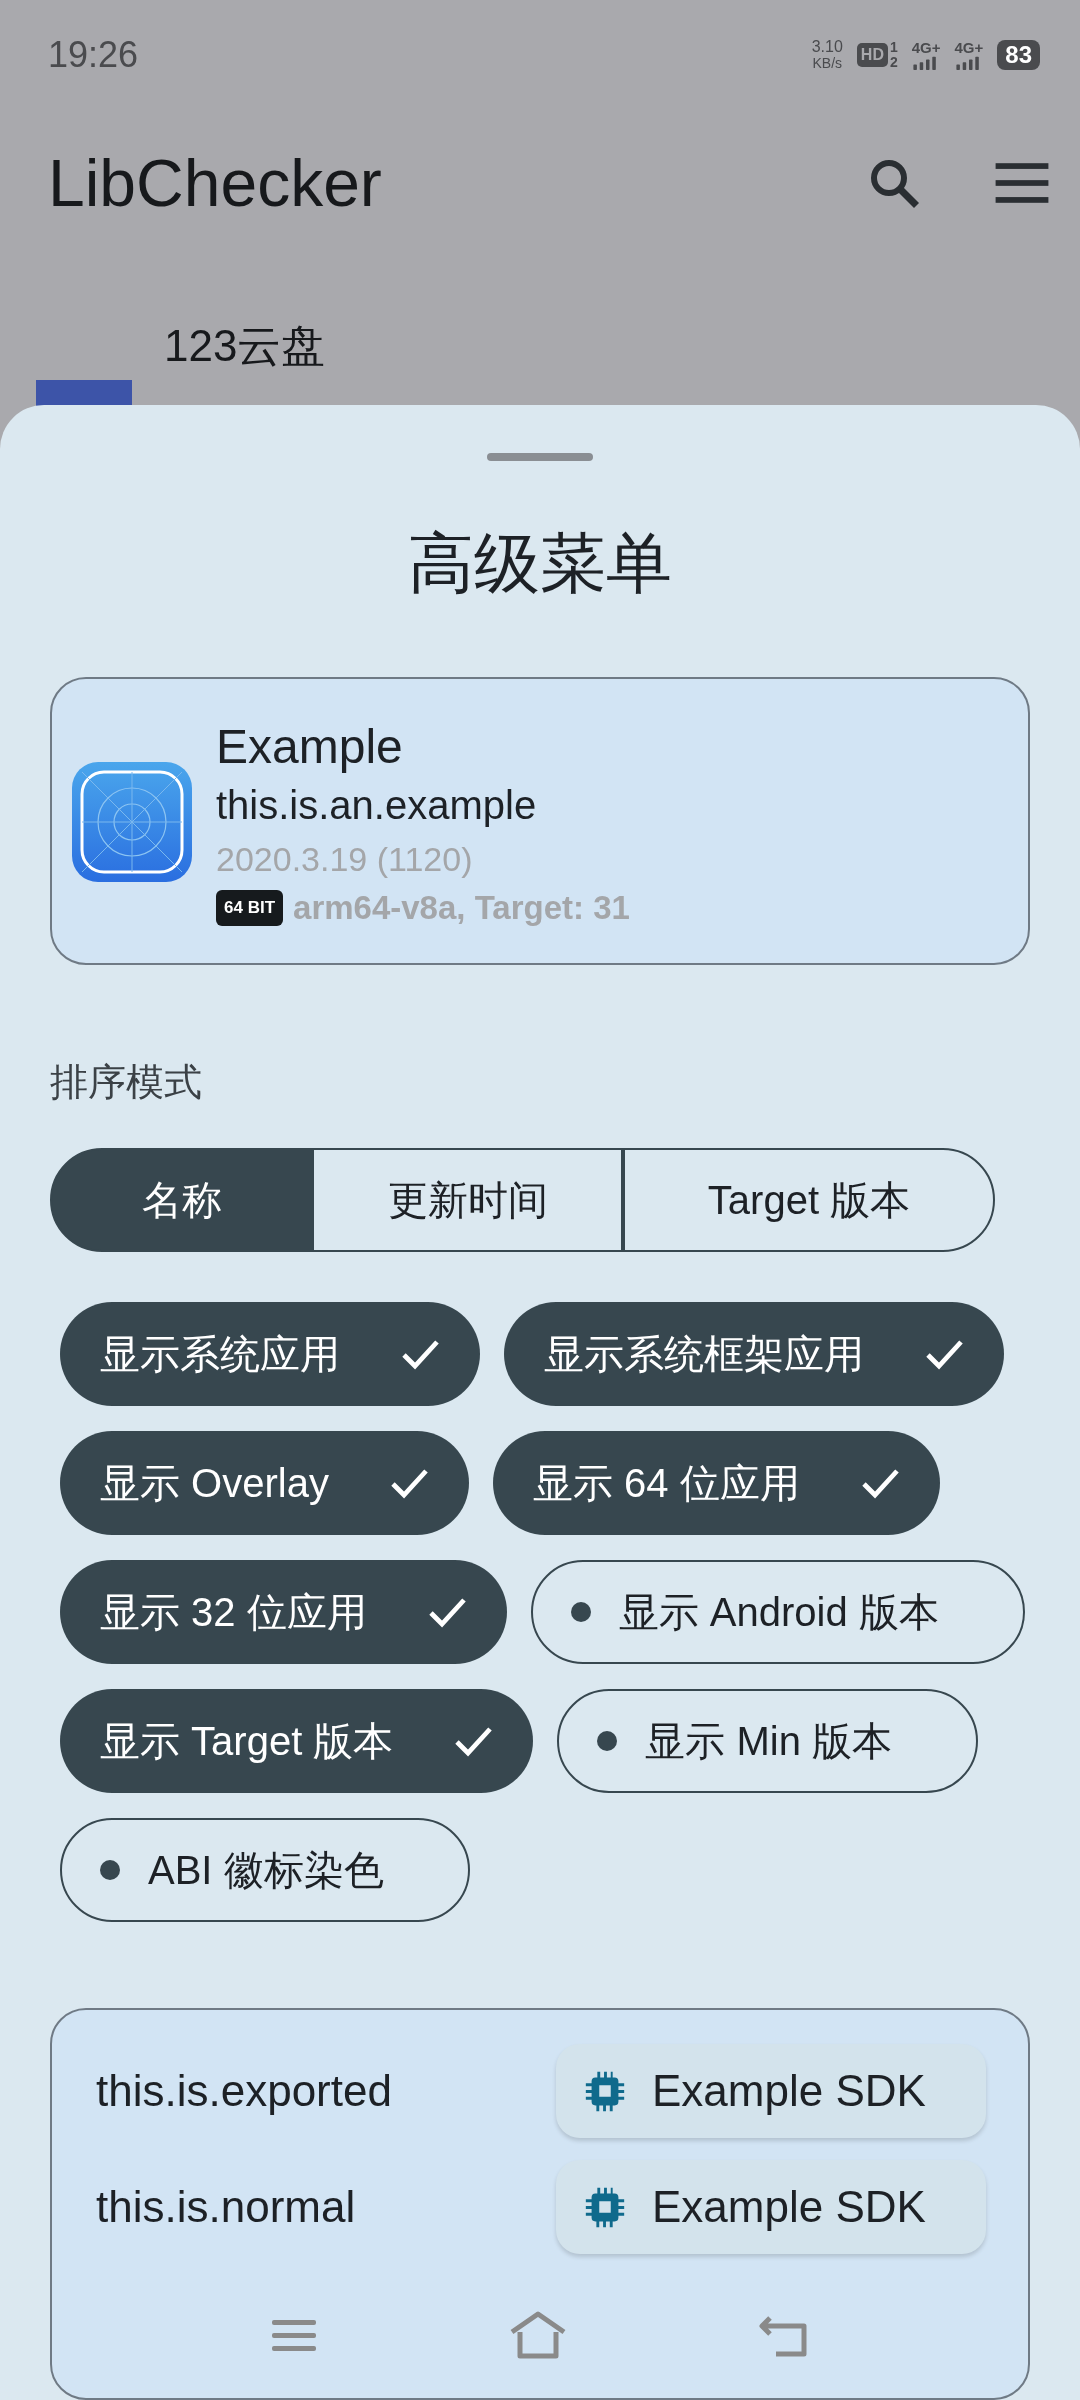 The width and height of the screenshot is (1080, 2400). What do you see at coordinates (827, 55) in the screenshot?
I see `network-speed: 3.10 KB/s` at bounding box center [827, 55].